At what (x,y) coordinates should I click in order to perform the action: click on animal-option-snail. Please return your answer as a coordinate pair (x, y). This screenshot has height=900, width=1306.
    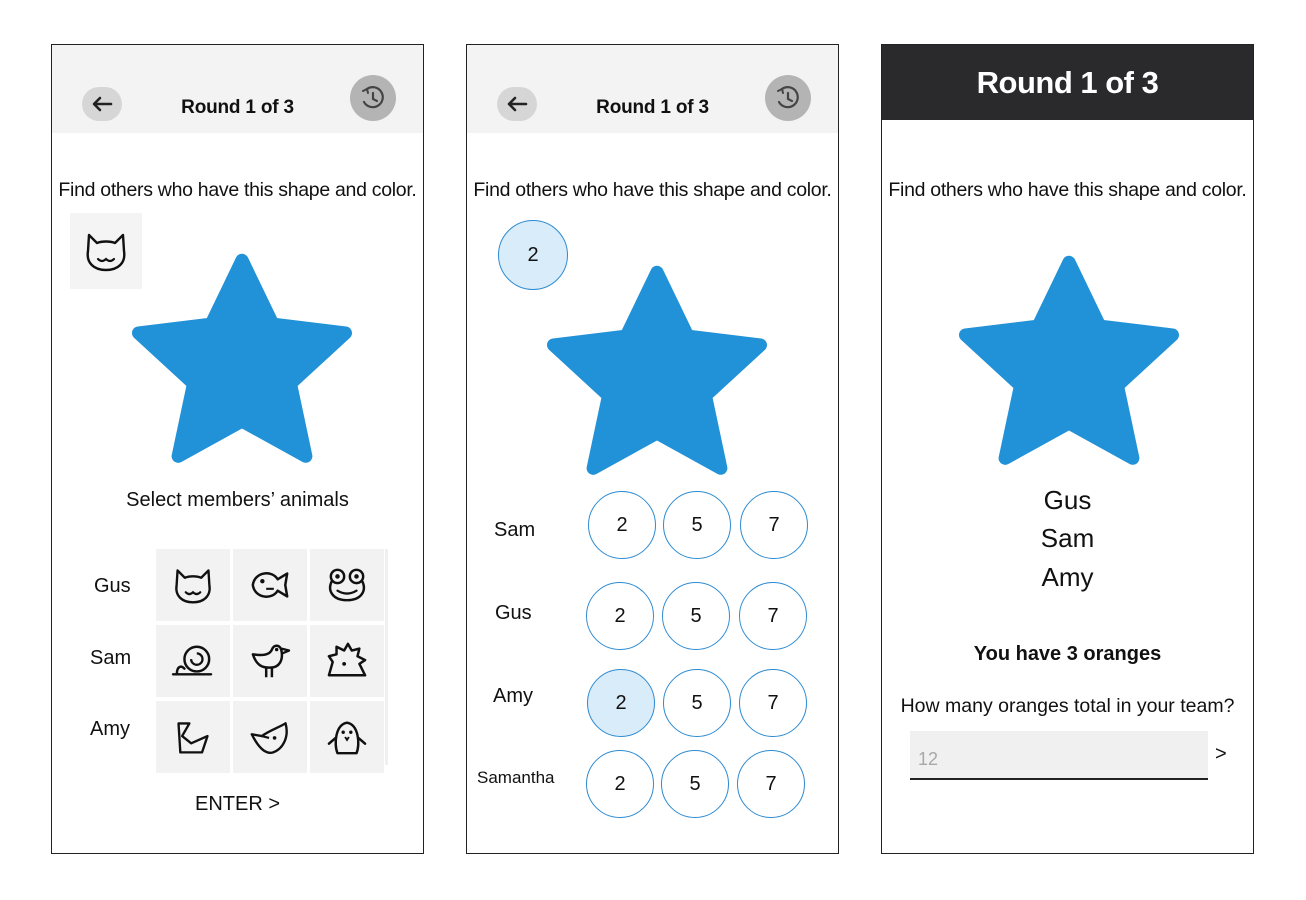
    Looking at the image, I should click on (193, 661).